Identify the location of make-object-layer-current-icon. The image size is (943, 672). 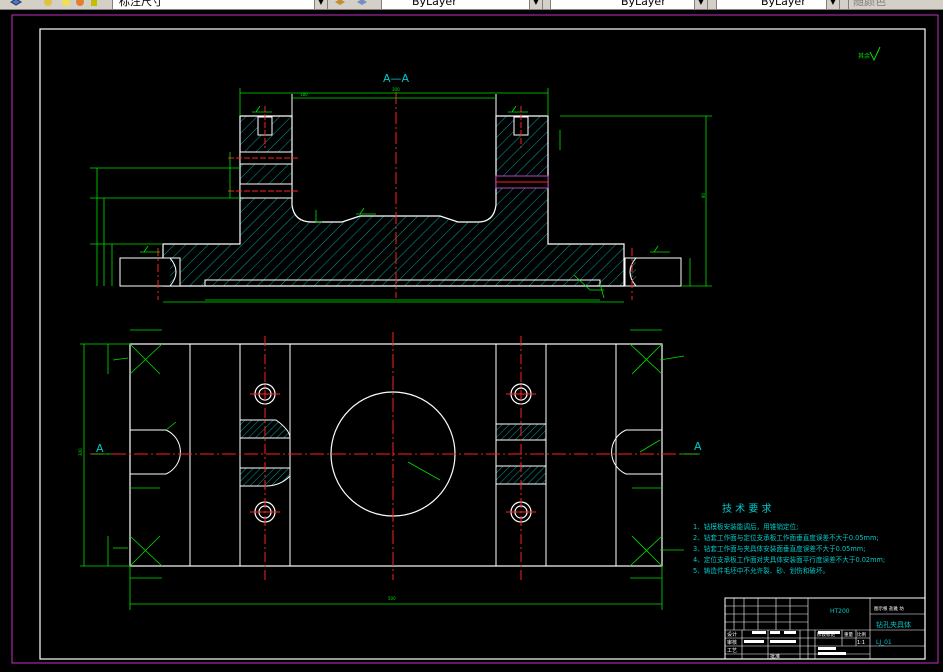
(340, 4).